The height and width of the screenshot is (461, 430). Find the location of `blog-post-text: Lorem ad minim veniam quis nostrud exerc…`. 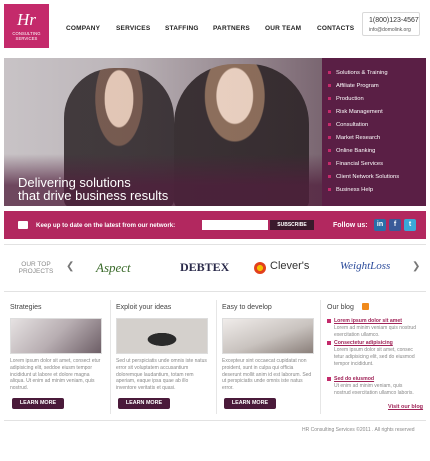

blog-post-text: Lorem ad minim veniam quis nostrud exerc… is located at coordinates (375, 331).